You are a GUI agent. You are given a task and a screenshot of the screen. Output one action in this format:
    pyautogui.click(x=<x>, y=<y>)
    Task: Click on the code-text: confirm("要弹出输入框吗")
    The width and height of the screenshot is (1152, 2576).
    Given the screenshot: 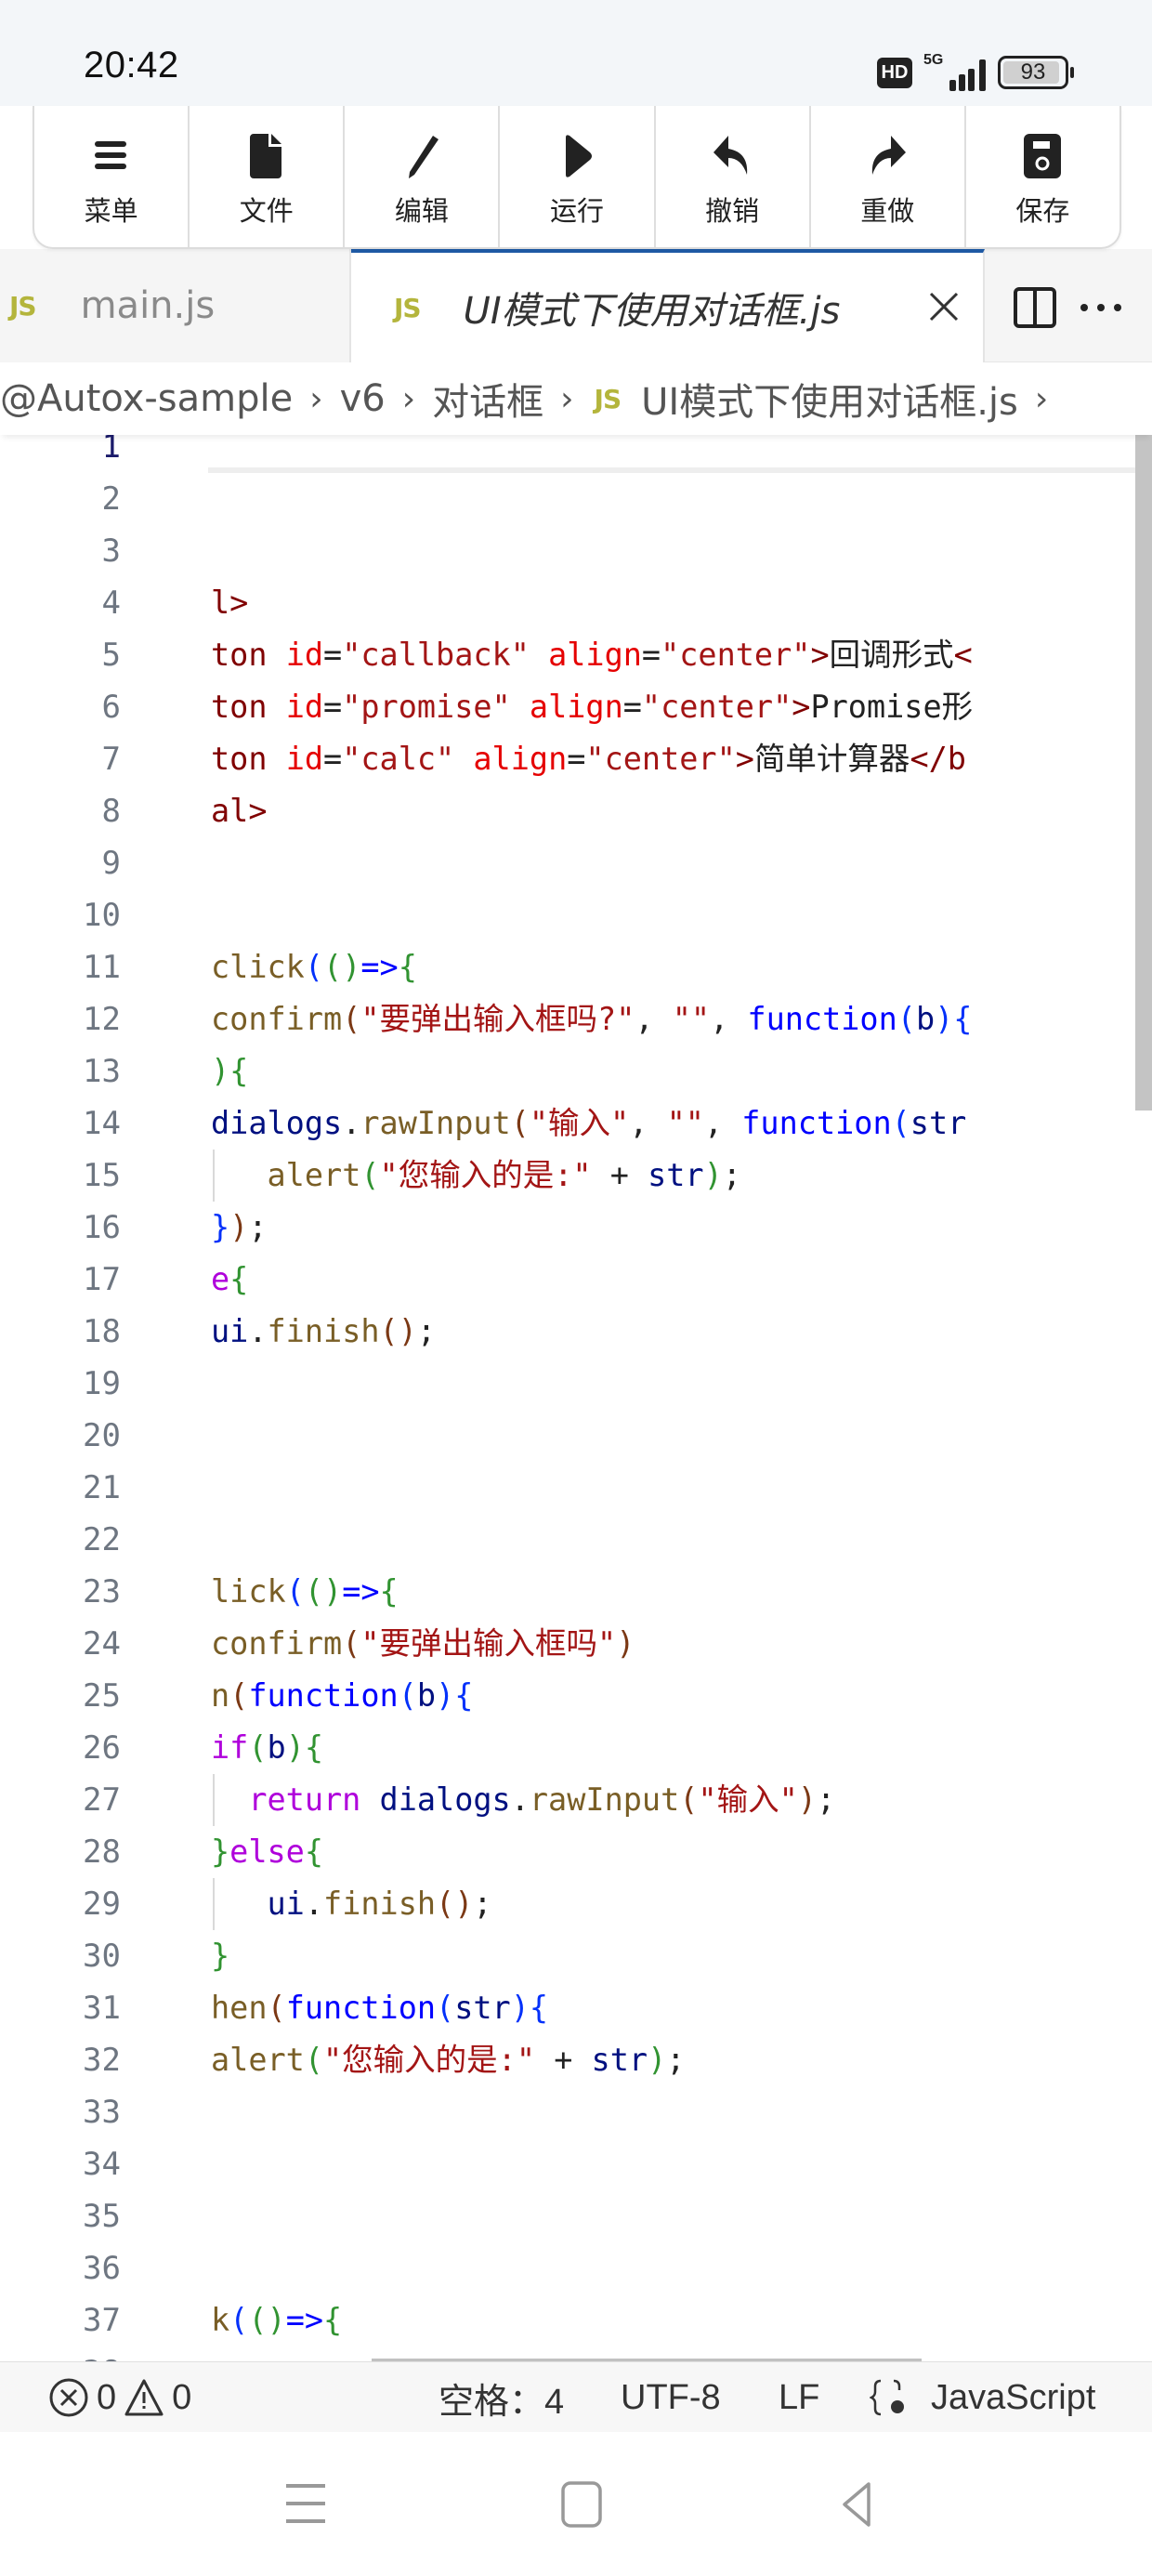 What is the action you would take?
    pyautogui.click(x=423, y=1644)
    